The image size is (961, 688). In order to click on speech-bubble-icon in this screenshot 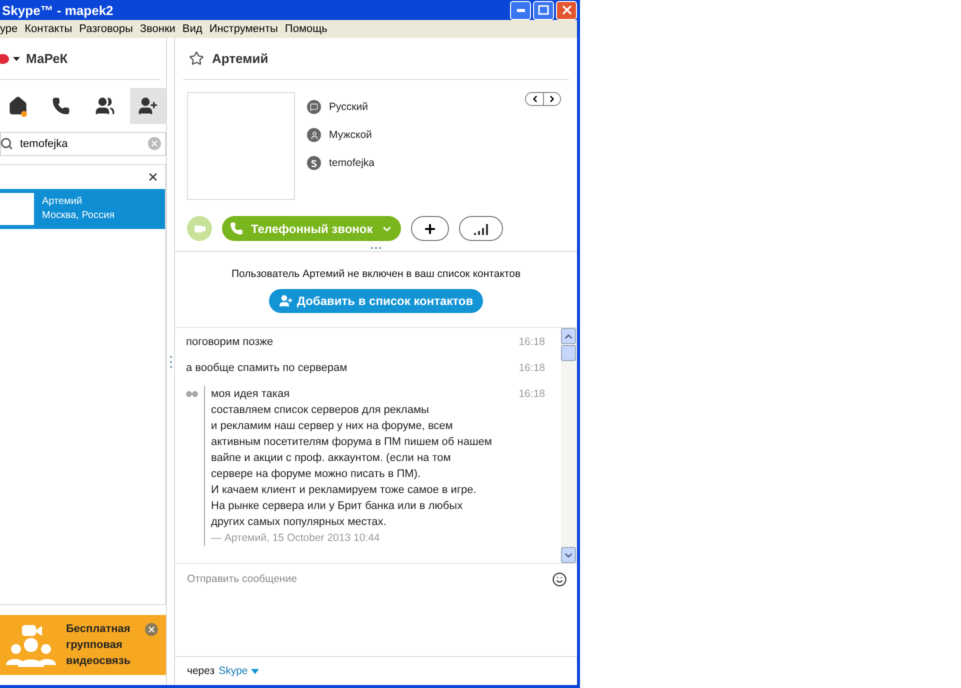, I will do `click(314, 107)`.